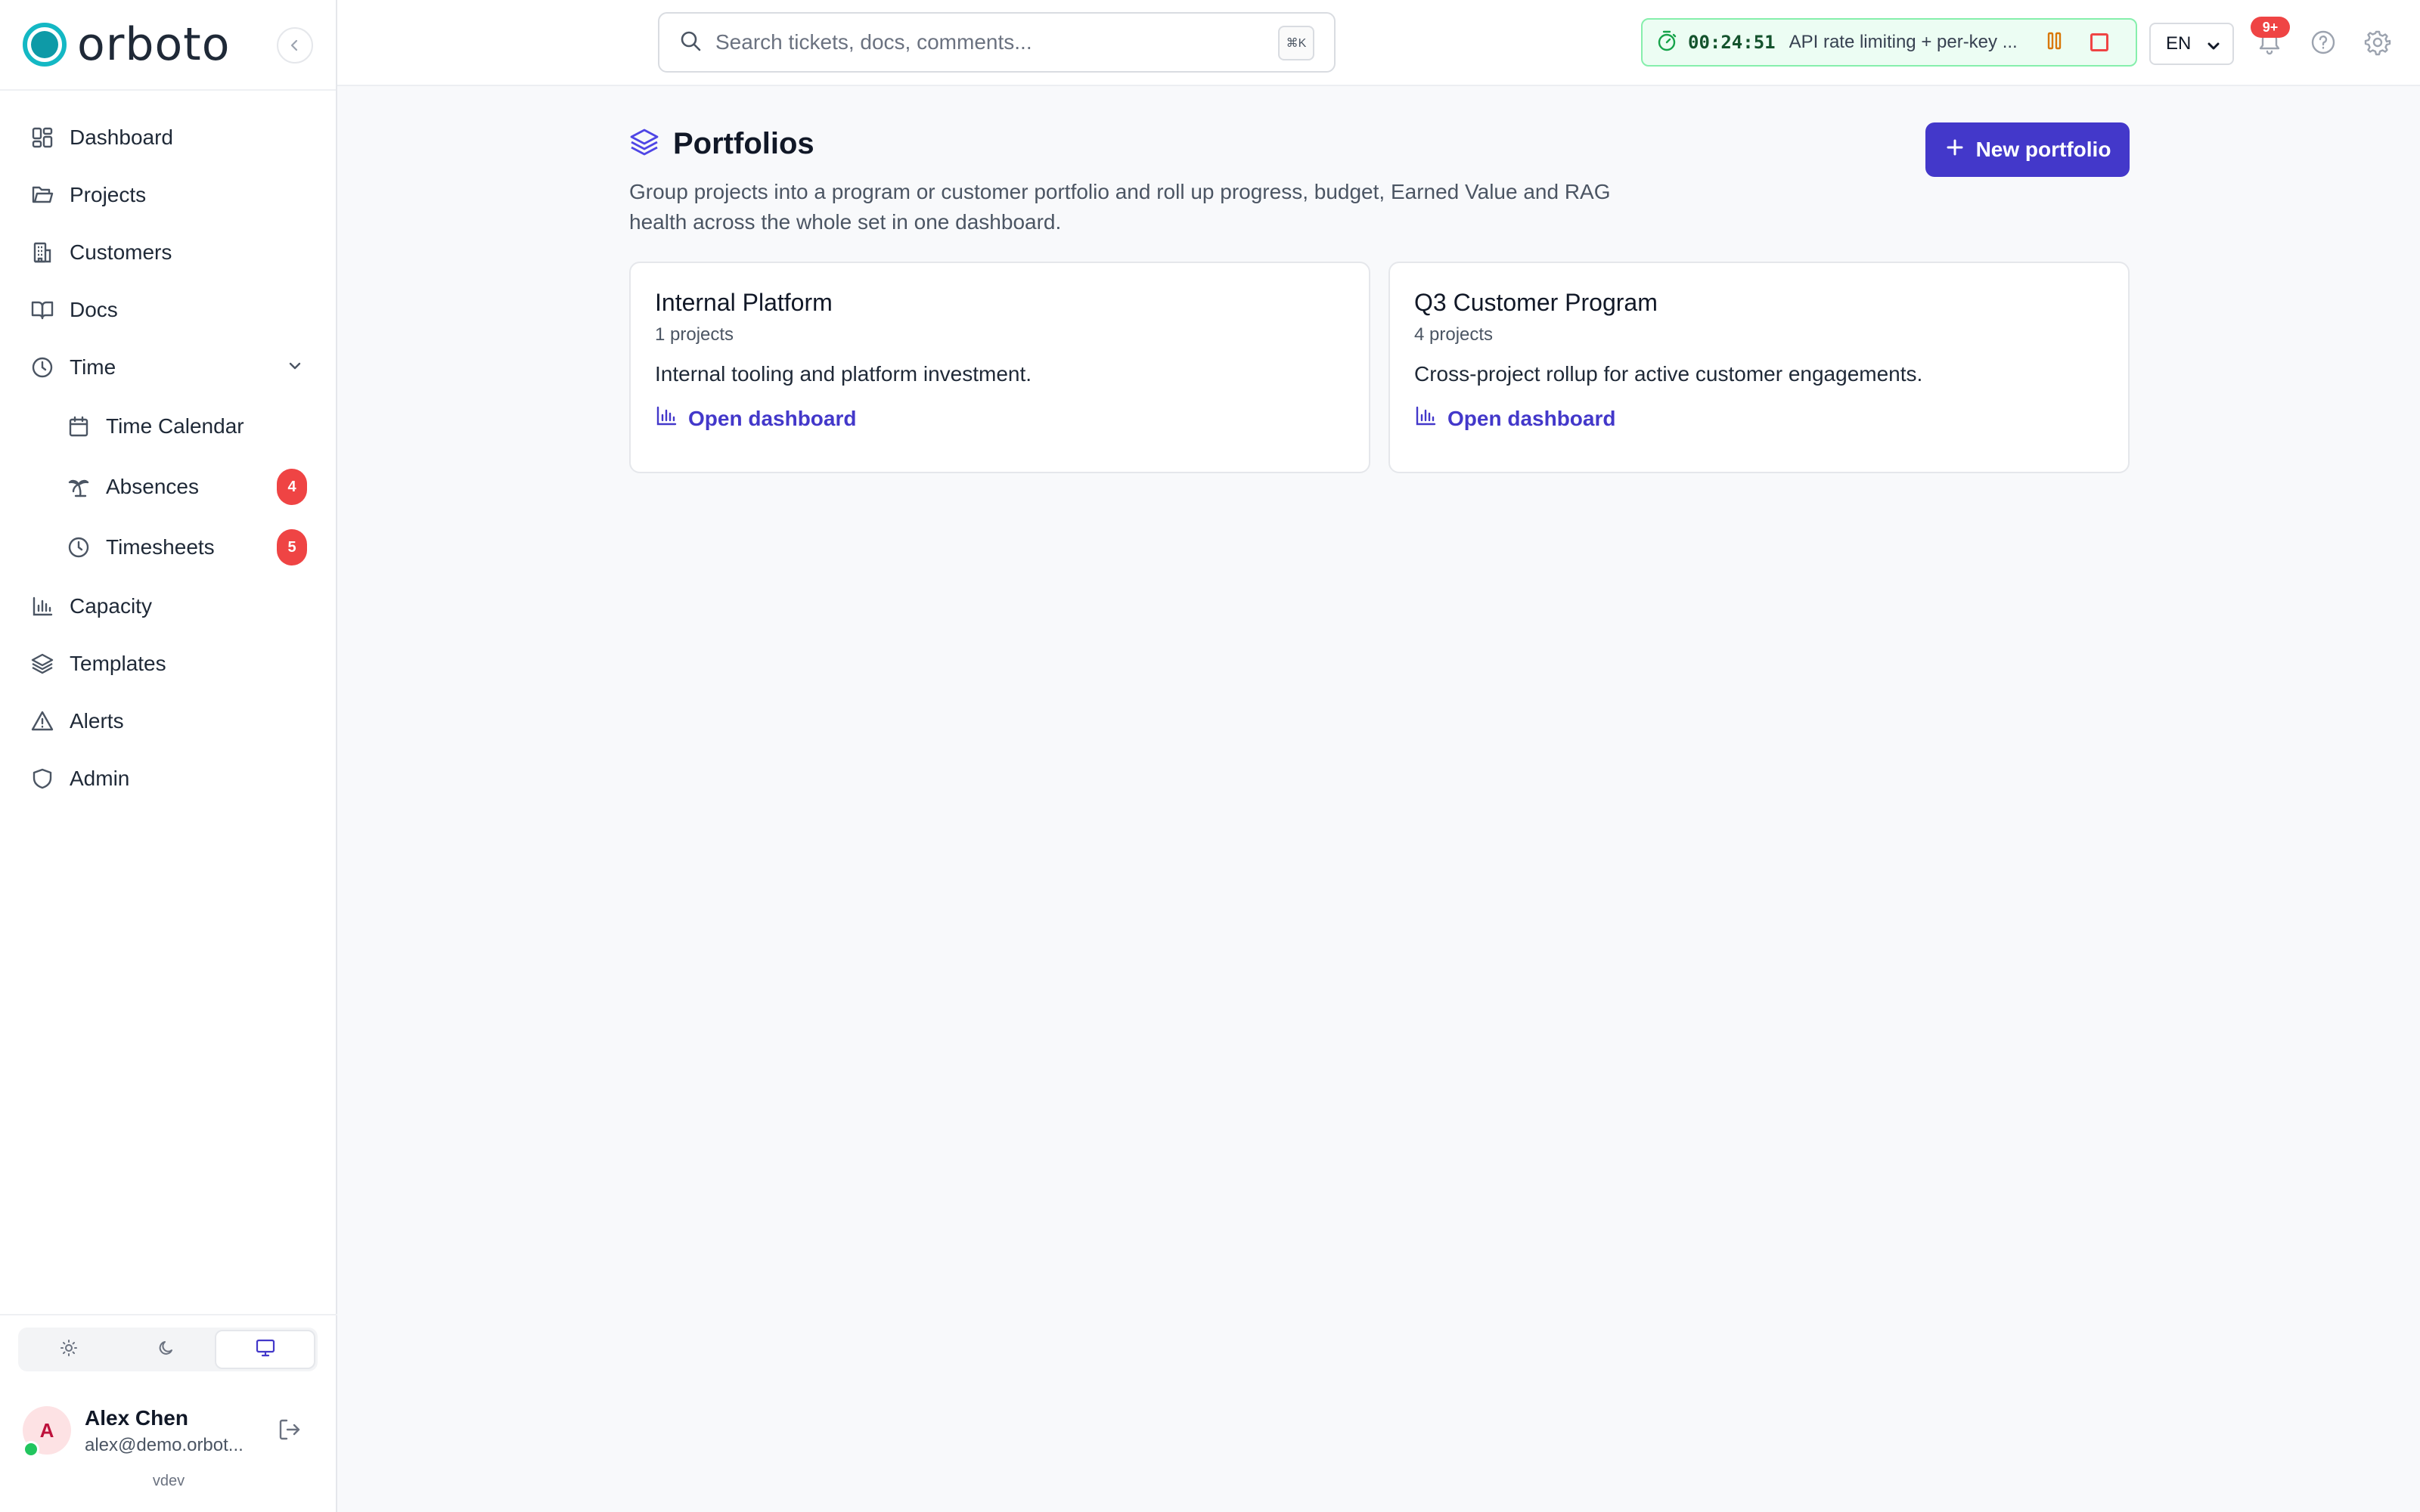  Describe the element at coordinates (2099, 42) in the screenshot. I see `stop-timer-button` at that location.